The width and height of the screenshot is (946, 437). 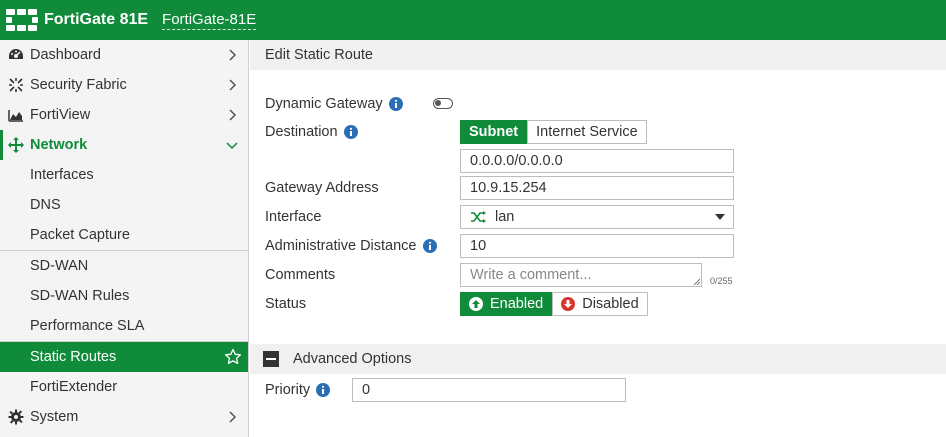 I want to click on enabled-option: Enabled, so click(x=506, y=304).